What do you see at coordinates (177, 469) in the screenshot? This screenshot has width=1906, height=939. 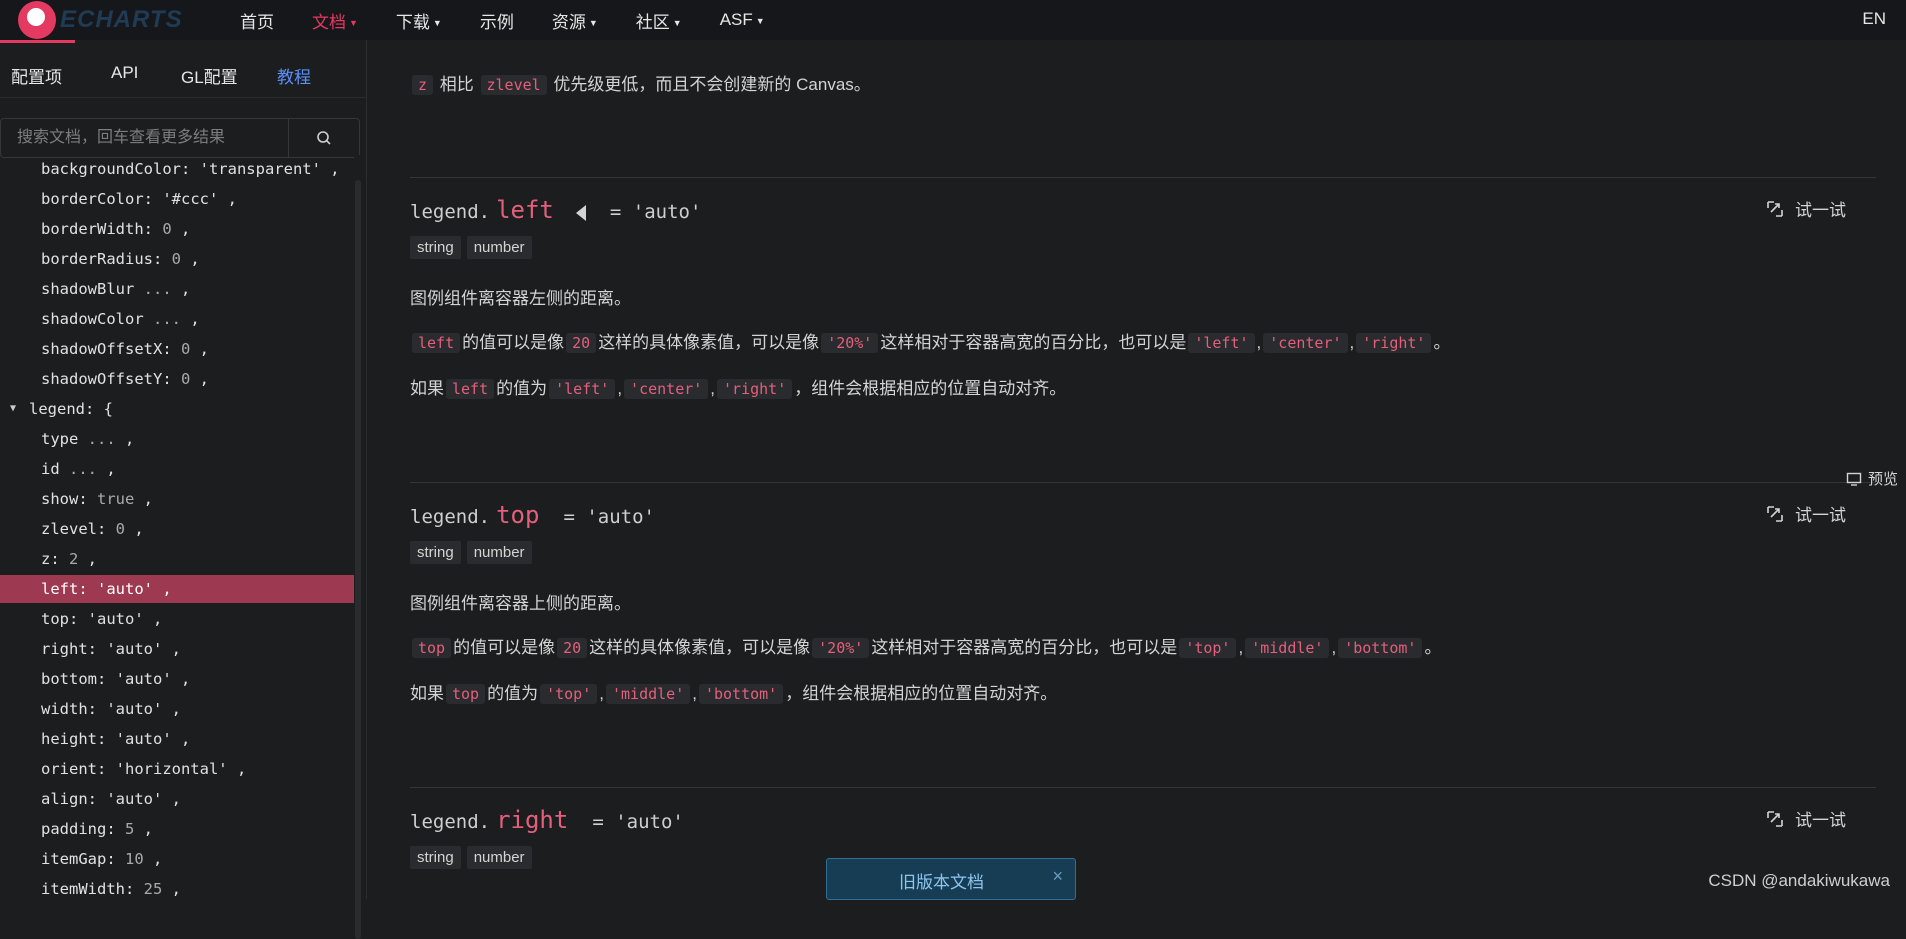 I see `tree-item: id ... ,` at bounding box center [177, 469].